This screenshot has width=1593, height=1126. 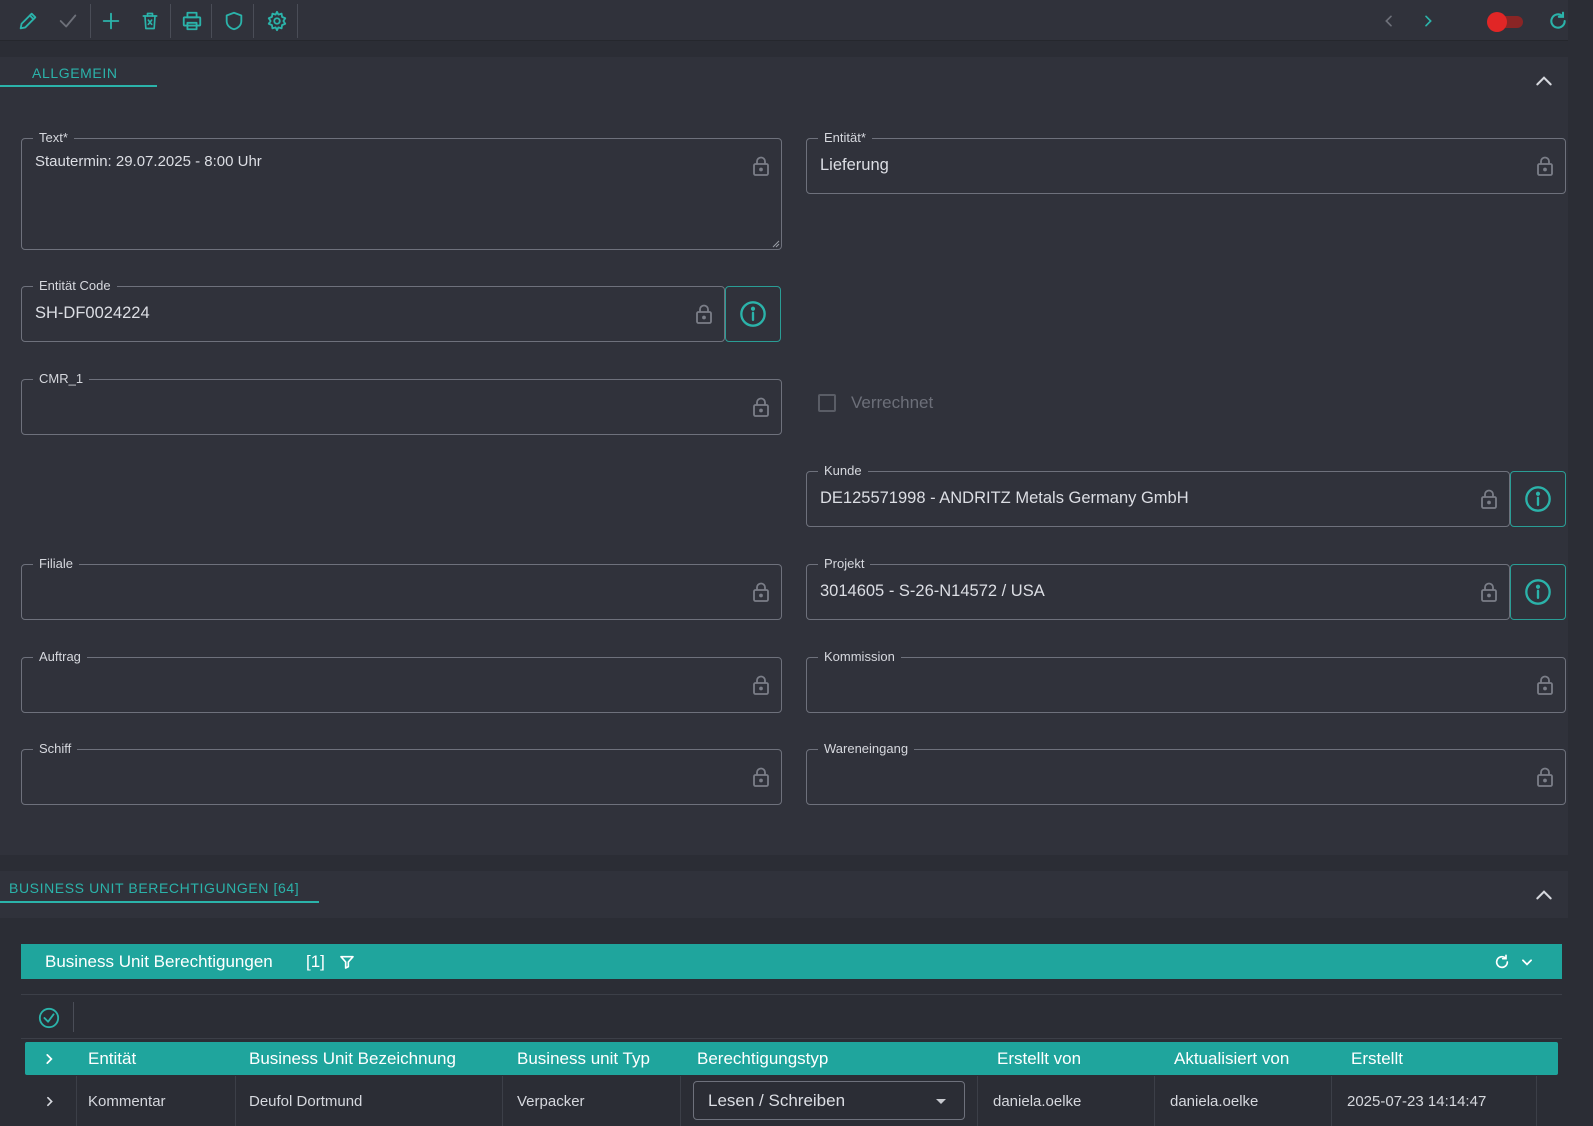 I want to click on grid-title-bar: Business Unit Berechtigungen [1], so click(x=791, y=961).